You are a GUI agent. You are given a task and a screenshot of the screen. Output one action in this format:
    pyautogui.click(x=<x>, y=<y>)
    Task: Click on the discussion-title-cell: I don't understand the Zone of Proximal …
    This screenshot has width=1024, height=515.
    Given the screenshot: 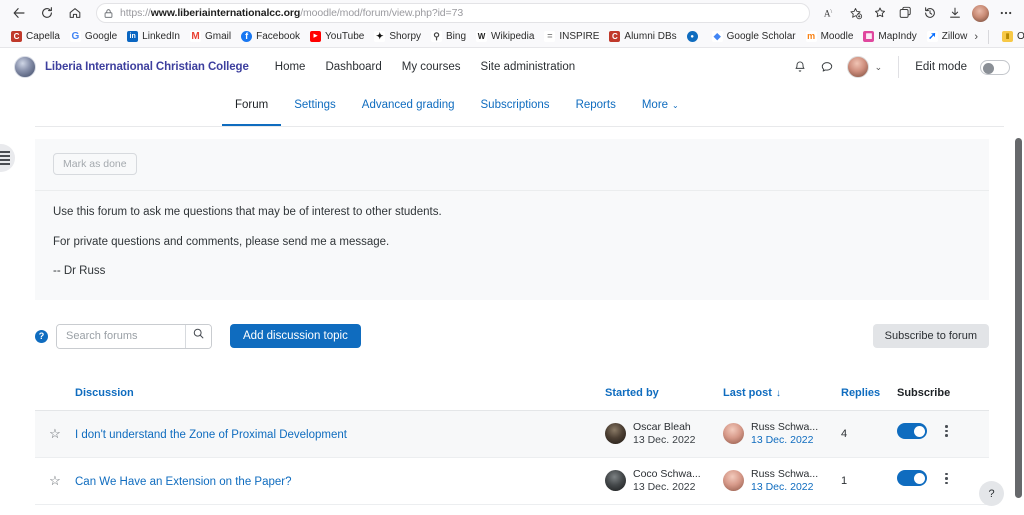 What is the action you would take?
    pyautogui.click(x=340, y=434)
    